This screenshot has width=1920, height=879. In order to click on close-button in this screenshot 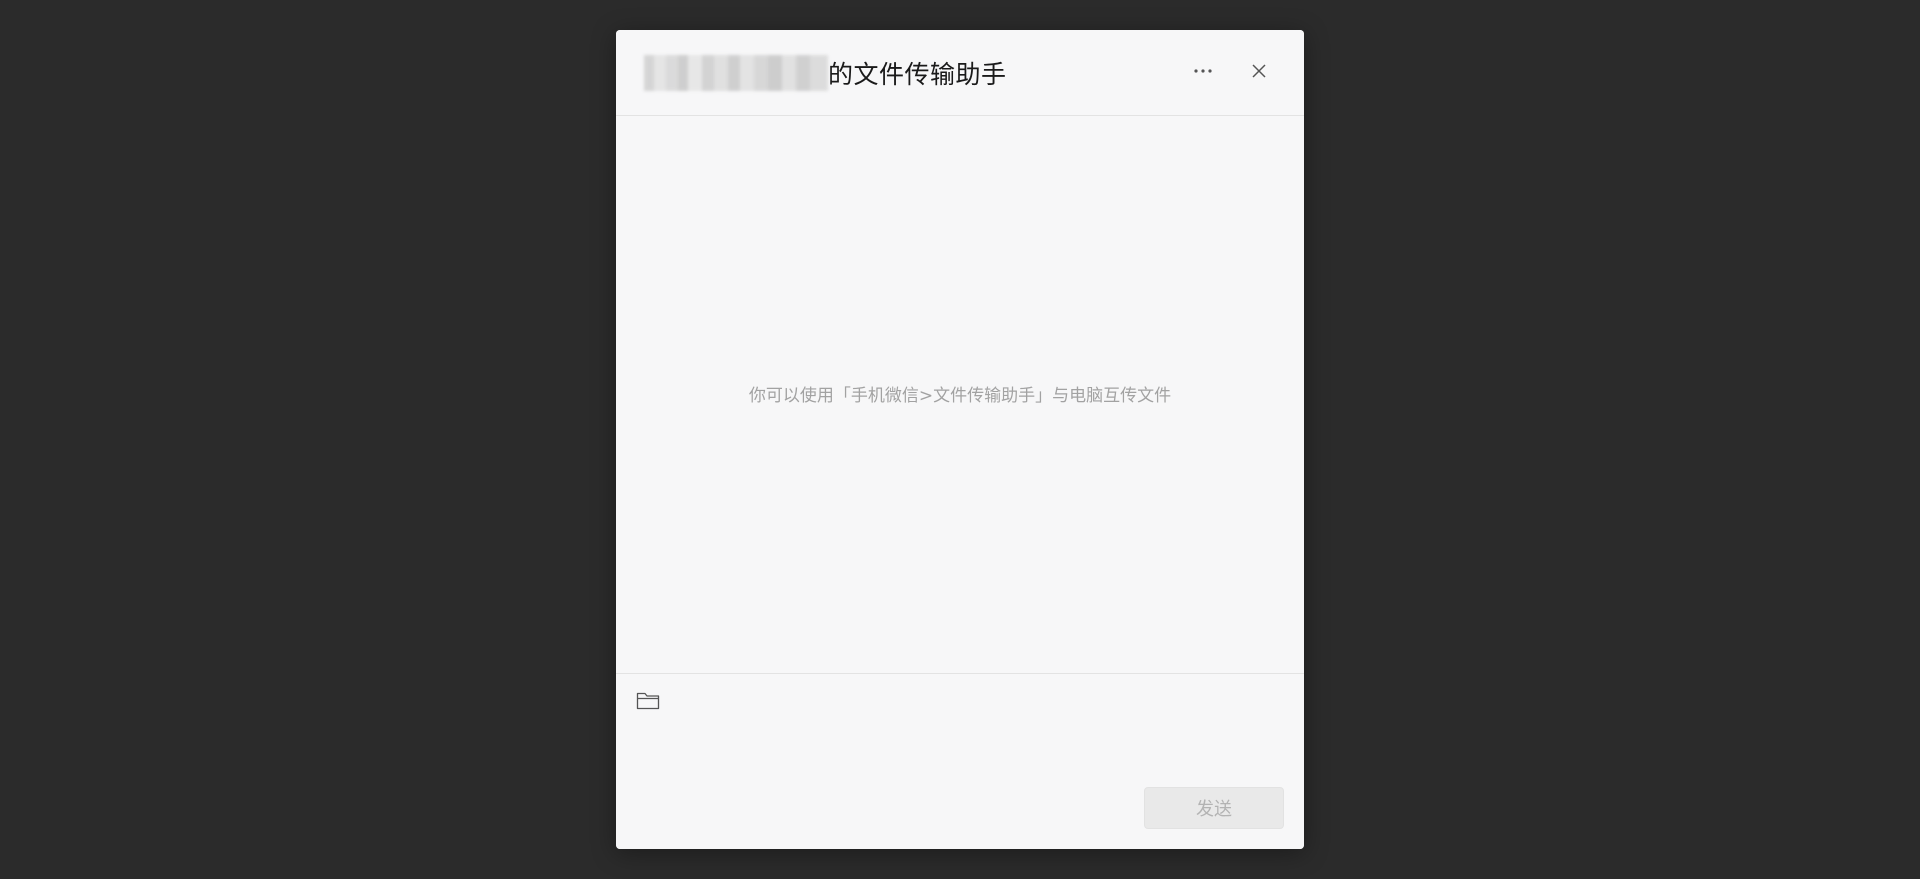, I will do `click(1259, 71)`.